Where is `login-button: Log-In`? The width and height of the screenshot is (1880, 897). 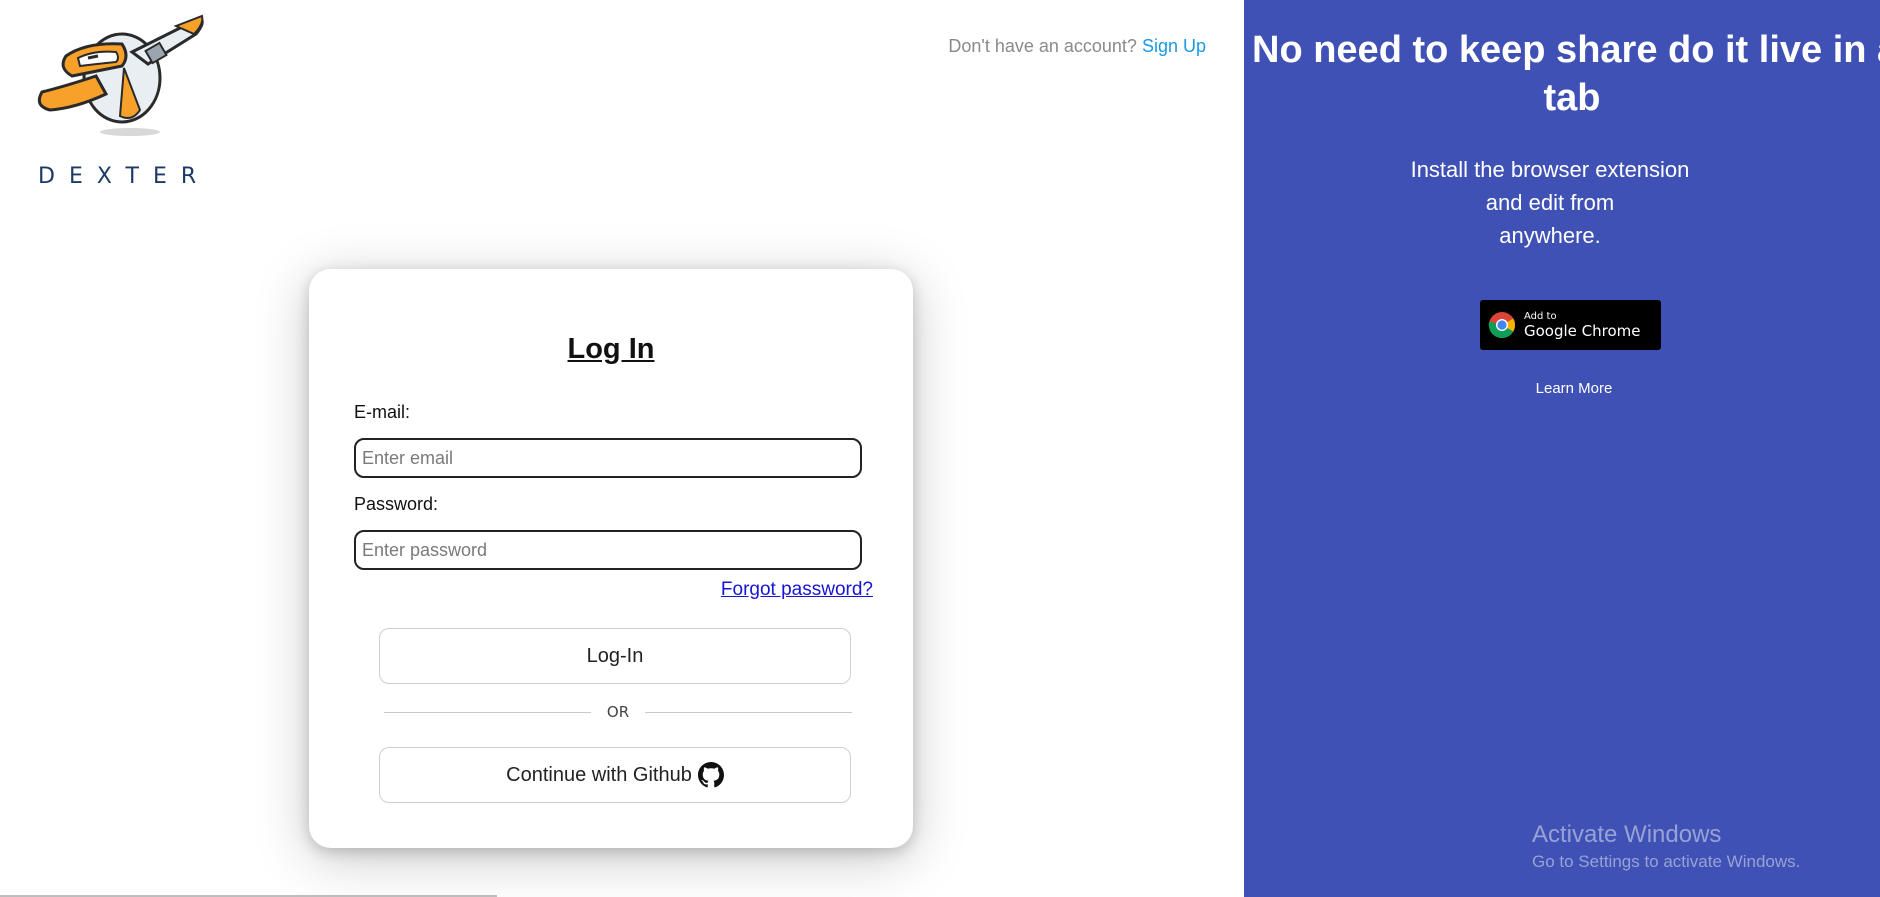
login-button: Log-In is located at coordinates (615, 656).